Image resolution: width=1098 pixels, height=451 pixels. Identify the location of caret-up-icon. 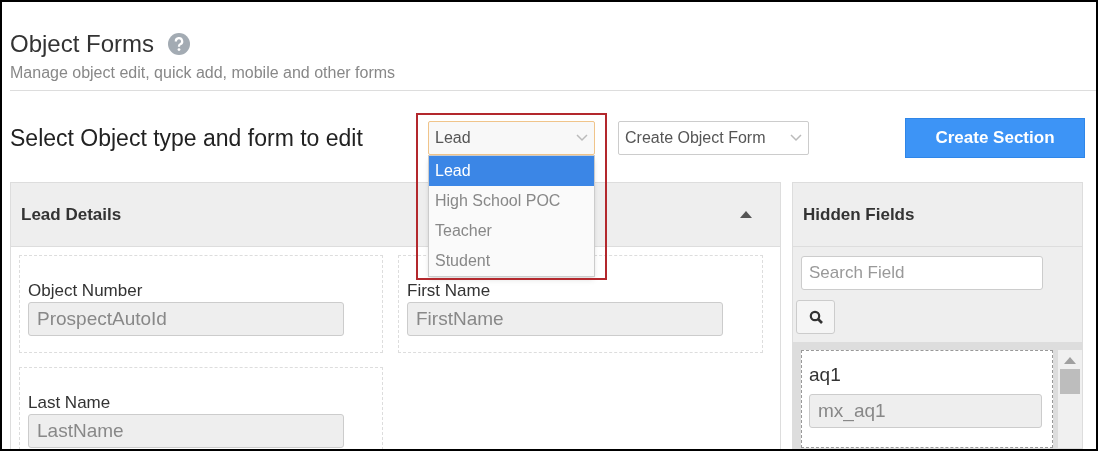
(746, 214).